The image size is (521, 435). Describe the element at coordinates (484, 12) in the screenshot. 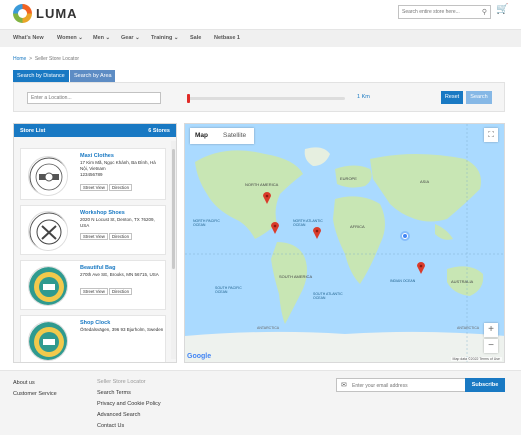

I see `search-icon: ⚲` at that location.